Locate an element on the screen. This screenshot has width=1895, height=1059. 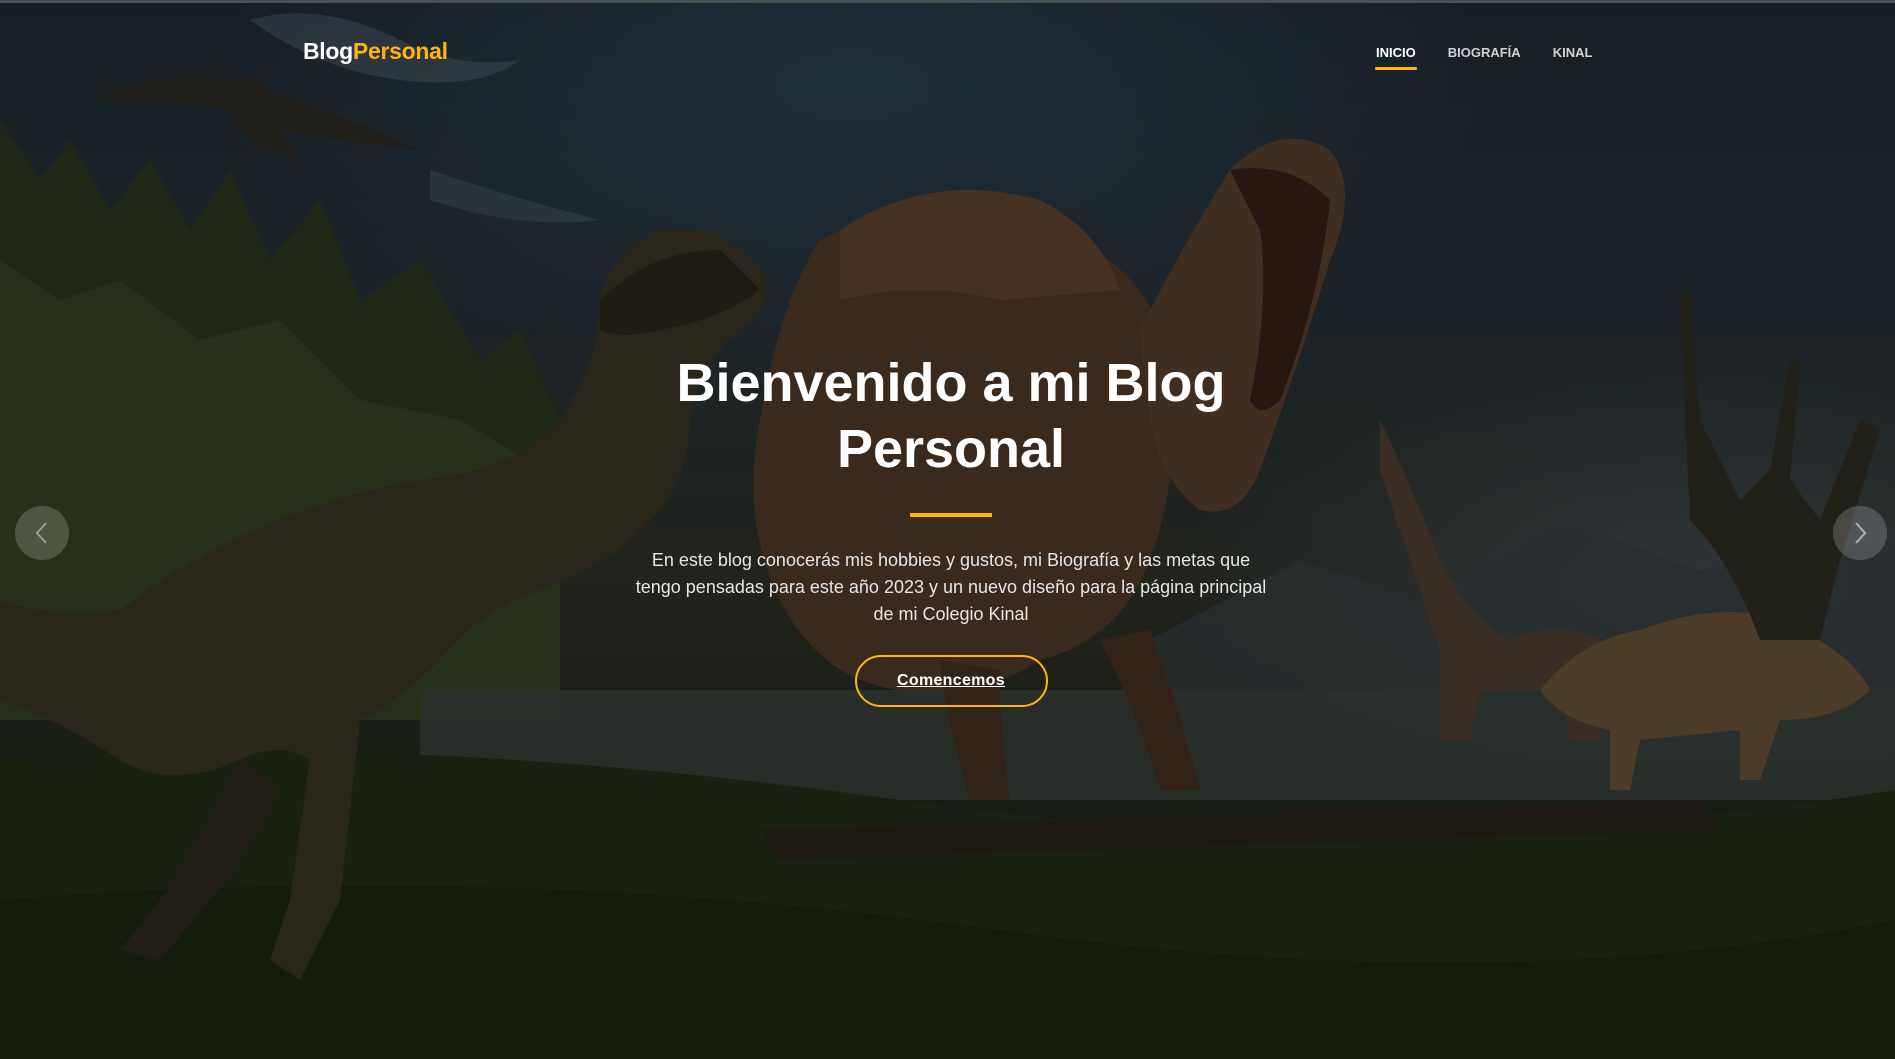
nav-item-kinal: KINAL is located at coordinates (1573, 58).